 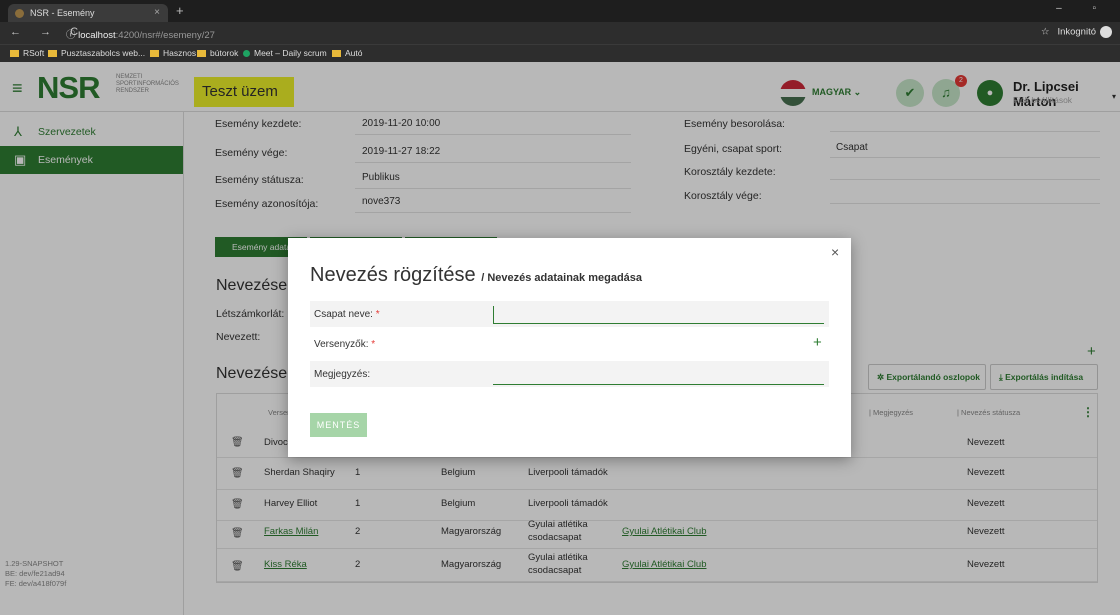 What do you see at coordinates (347, 53) in the screenshot?
I see `bookmark-item: Autó` at bounding box center [347, 53].